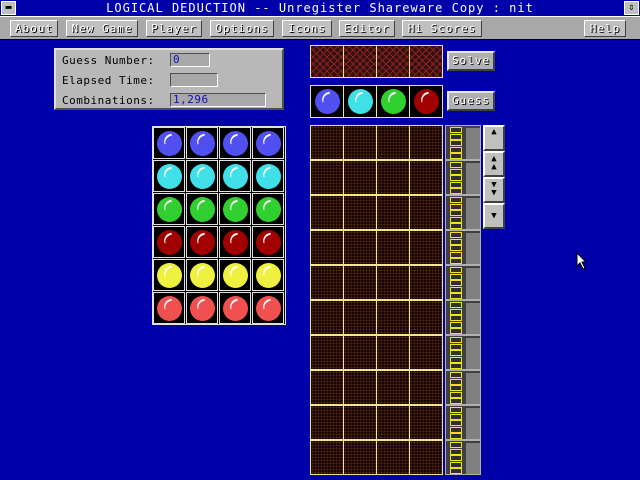  What do you see at coordinates (194, 80) in the screenshot?
I see `elapsed-time-value` at bounding box center [194, 80].